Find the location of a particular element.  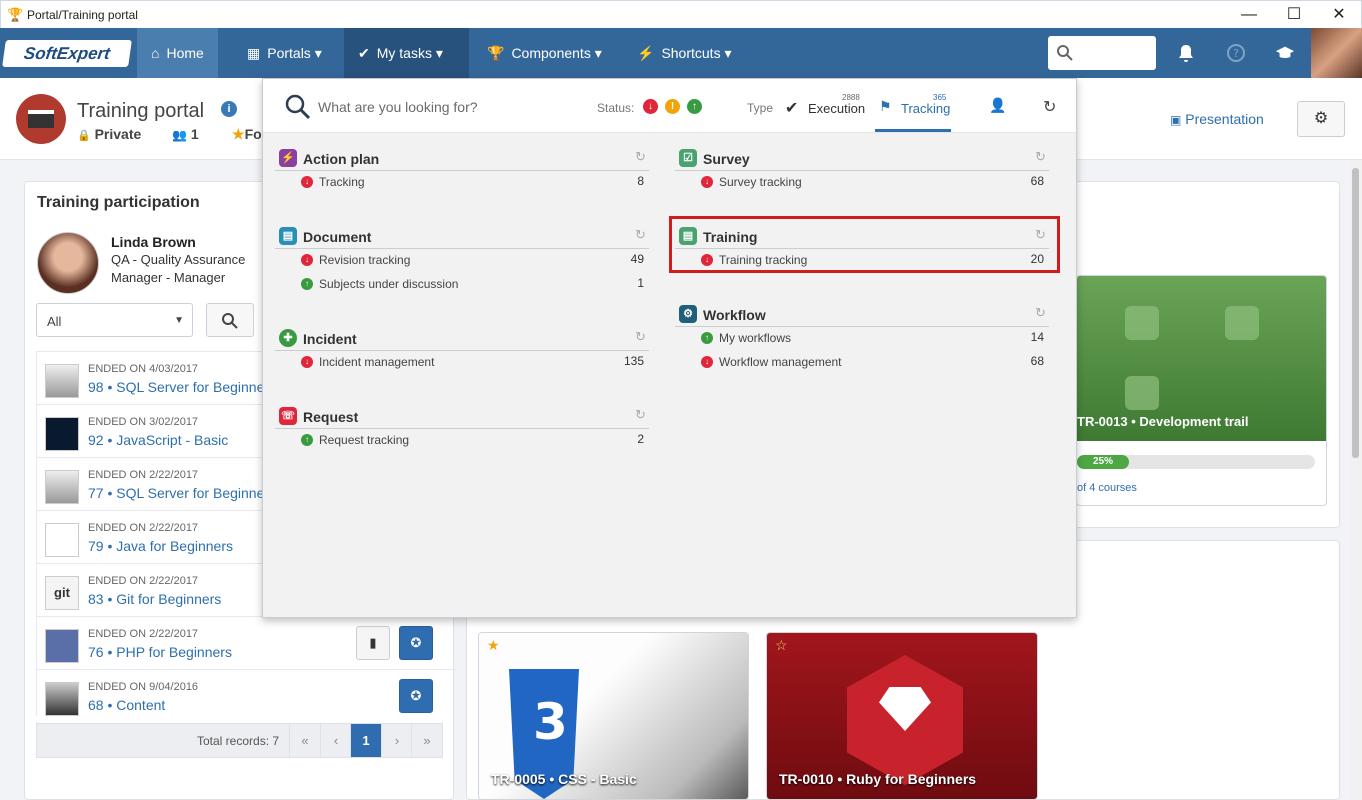

user-avatar is located at coordinates (1336, 53).